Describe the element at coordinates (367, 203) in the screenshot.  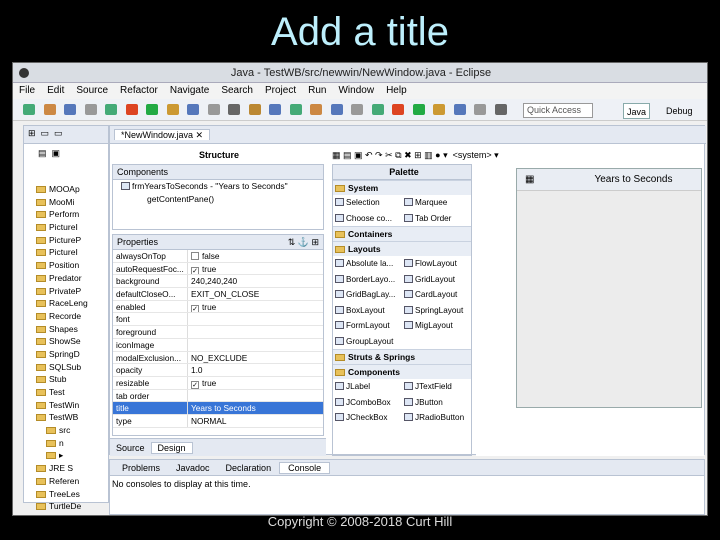
I see `palette-item: Selection` at that location.